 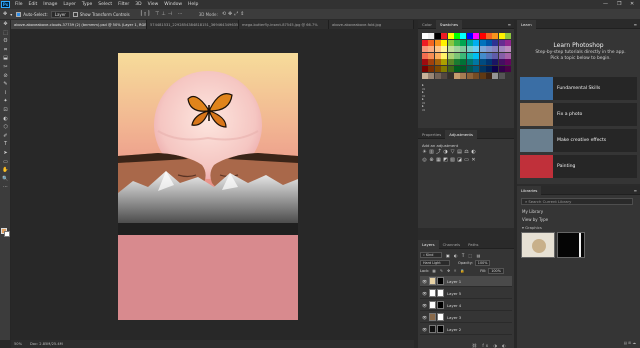 I want to click on tab-libraries: Libraries, so click(x=529, y=190).